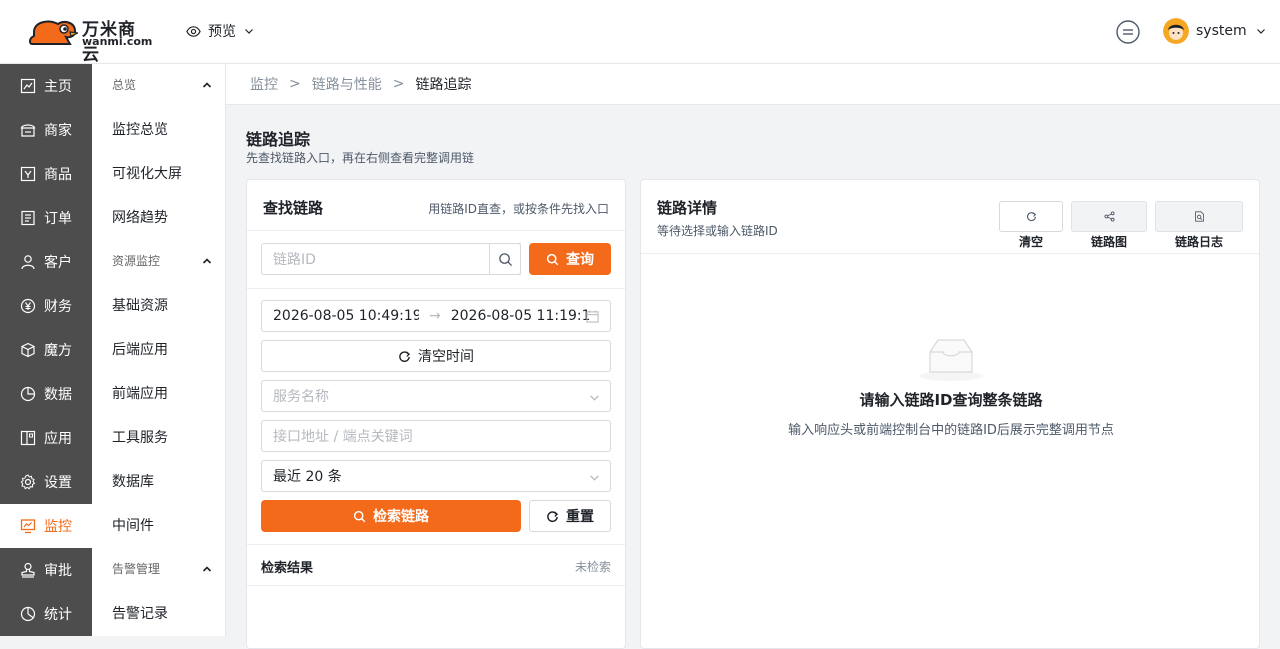  Describe the element at coordinates (391, 259) in the screenshot. I see `trace-id-input: 链路ID` at that location.